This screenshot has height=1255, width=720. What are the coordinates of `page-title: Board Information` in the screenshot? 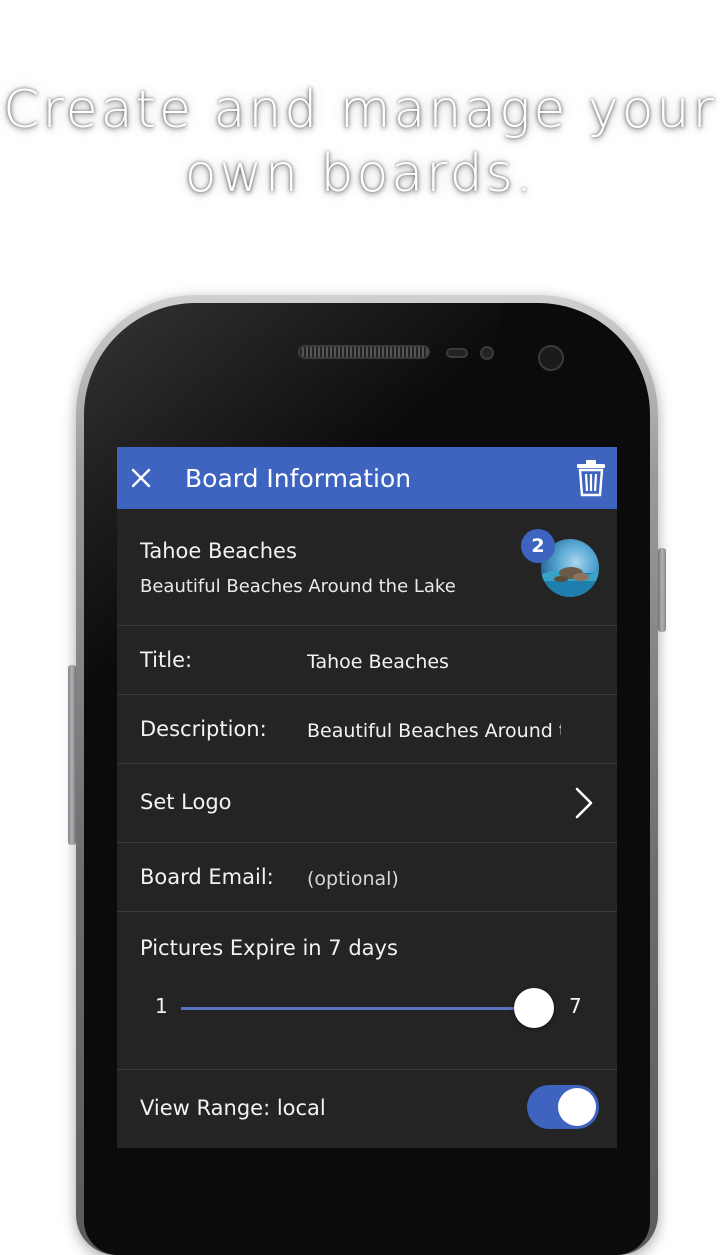 It's located at (298, 478).